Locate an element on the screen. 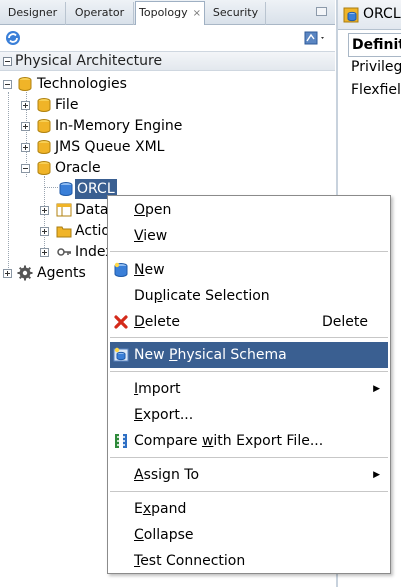 Image resolution: width=401 pixels, height=587 pixels. tree-node-oracle: Oracle is located at coordinates (100, 168).